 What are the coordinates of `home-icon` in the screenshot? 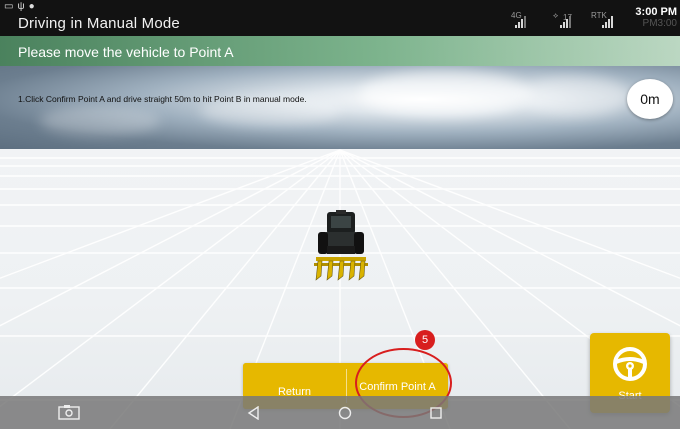 It's located at (345, 413).